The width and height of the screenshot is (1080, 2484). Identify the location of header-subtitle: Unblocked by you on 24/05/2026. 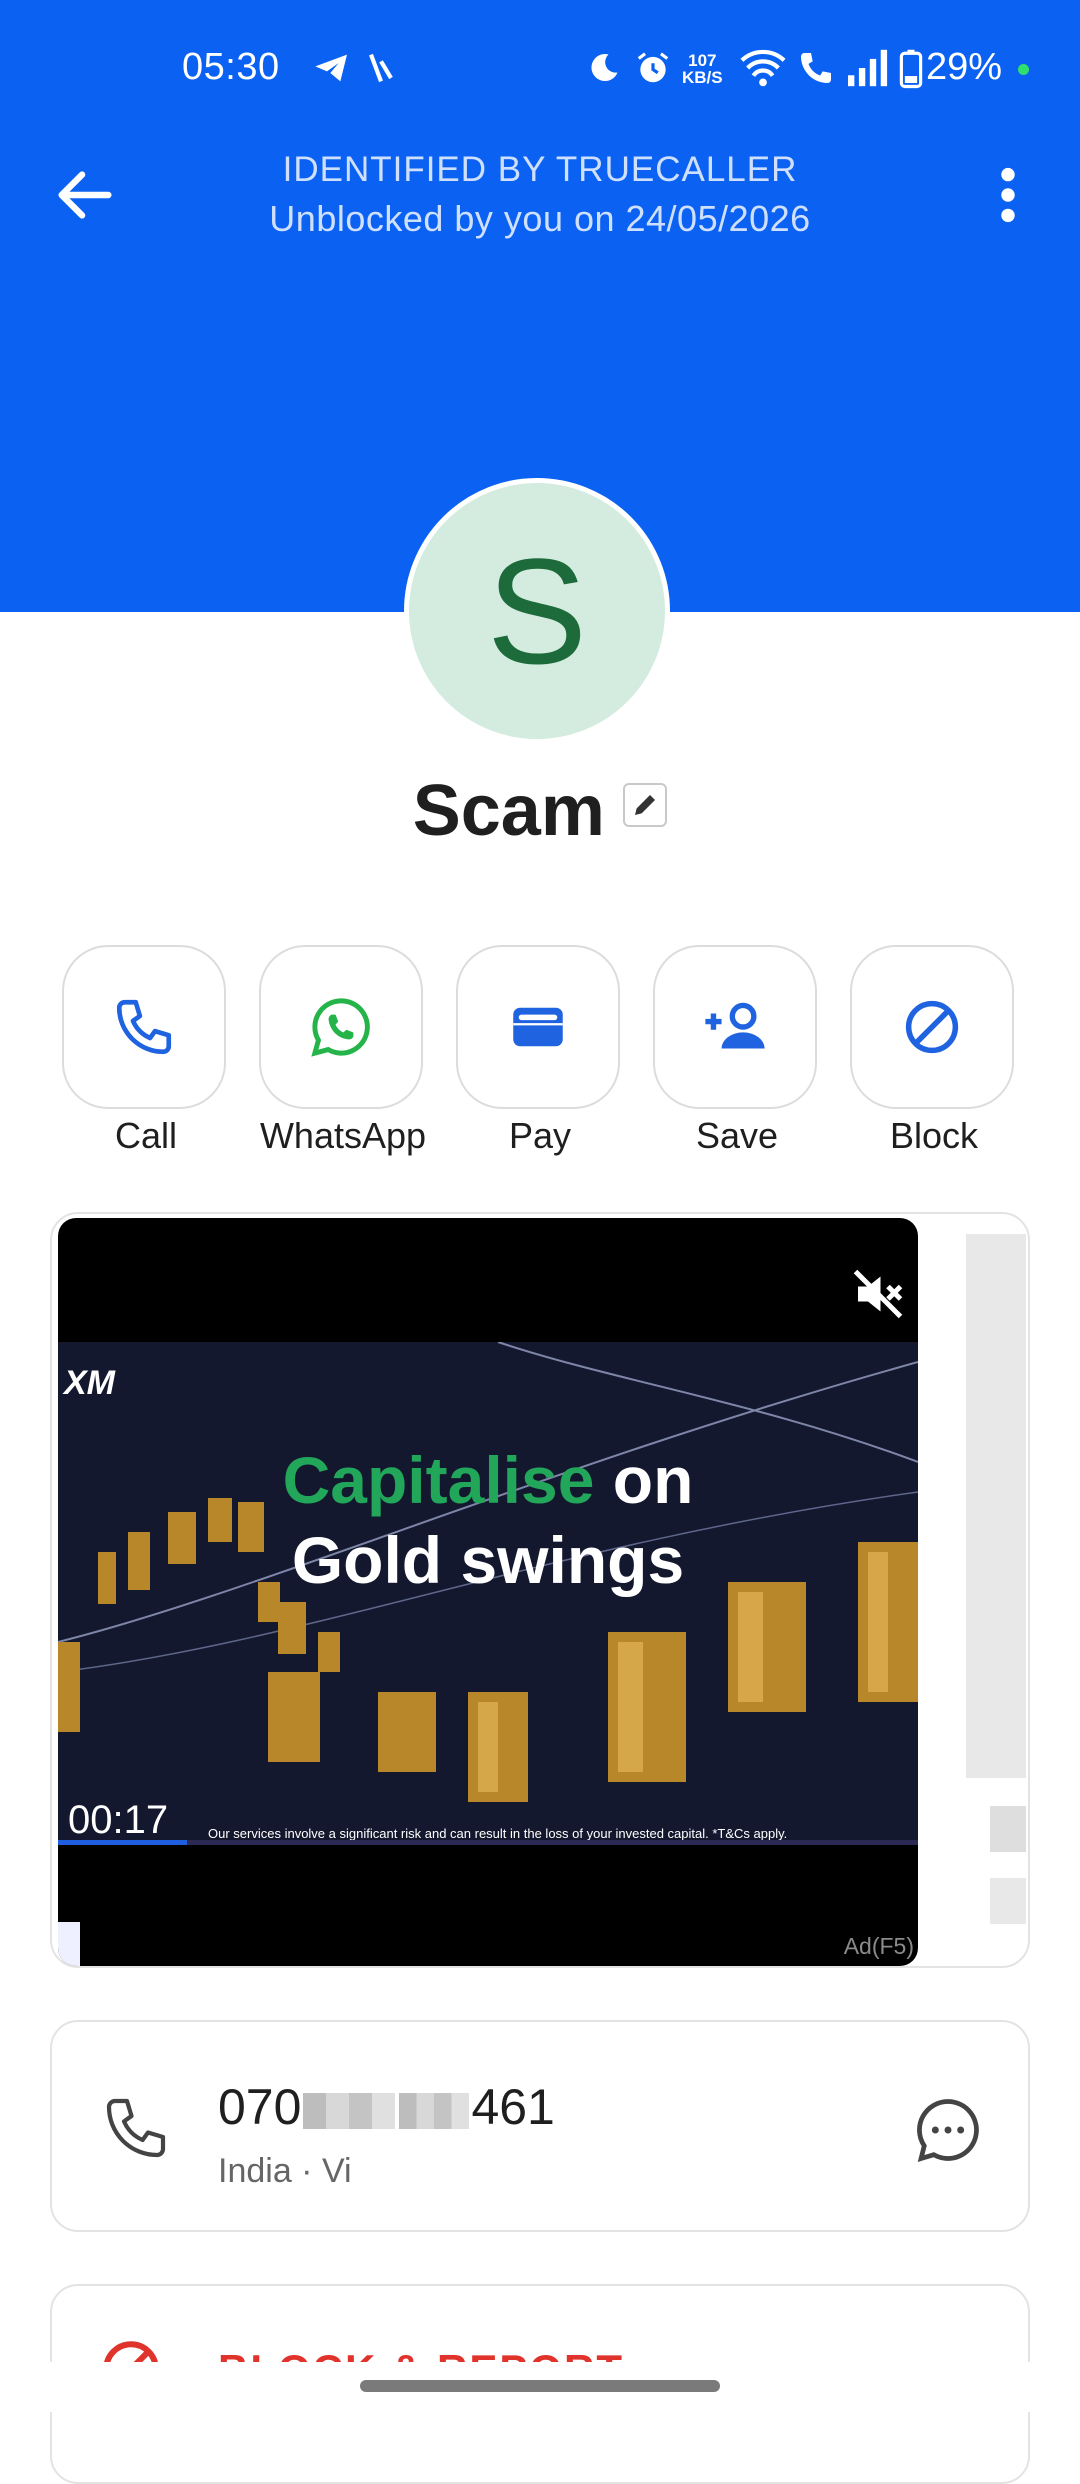
(540, 218).